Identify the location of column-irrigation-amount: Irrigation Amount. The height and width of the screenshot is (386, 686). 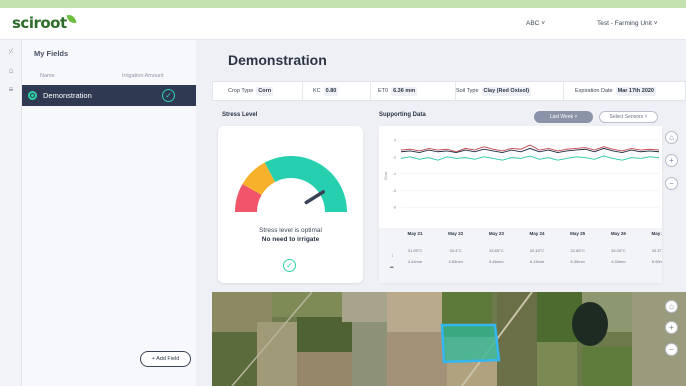
(143, 76).